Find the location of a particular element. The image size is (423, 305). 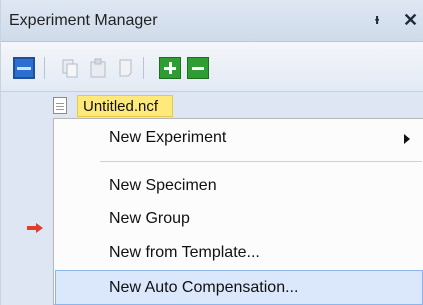

tree-node-label: Untitled.ncf is located at coordinates (121, 106).